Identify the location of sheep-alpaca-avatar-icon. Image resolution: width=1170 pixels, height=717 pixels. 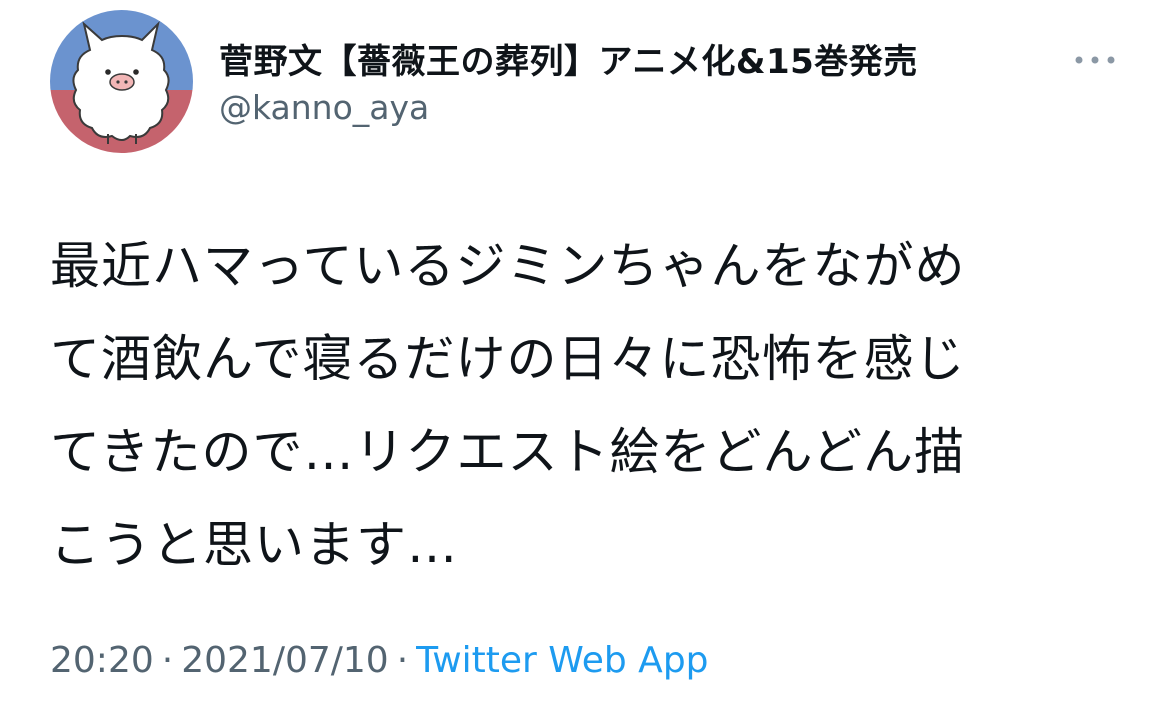
(121, 81).